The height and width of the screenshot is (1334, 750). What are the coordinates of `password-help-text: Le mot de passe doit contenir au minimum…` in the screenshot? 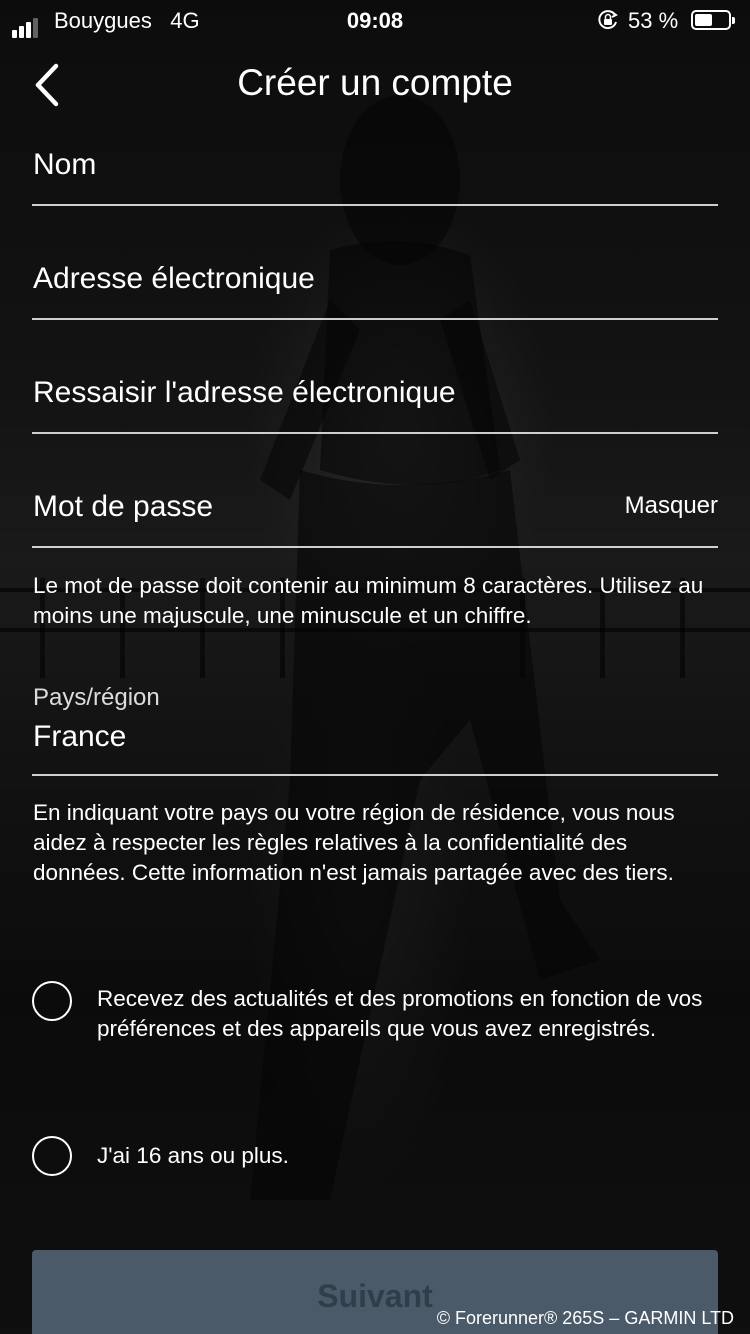 It's located at (378, 601).